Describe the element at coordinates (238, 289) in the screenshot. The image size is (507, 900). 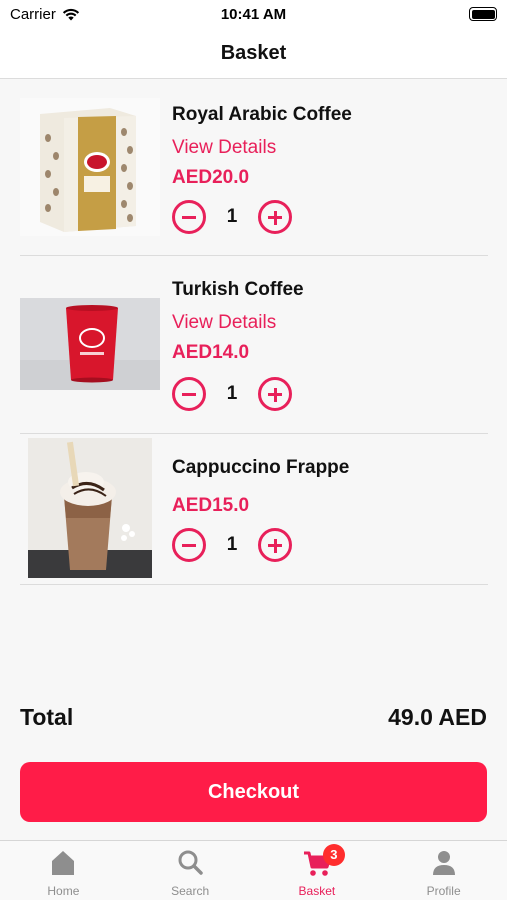
I see `item-name: Turkish Coffee` at that location.